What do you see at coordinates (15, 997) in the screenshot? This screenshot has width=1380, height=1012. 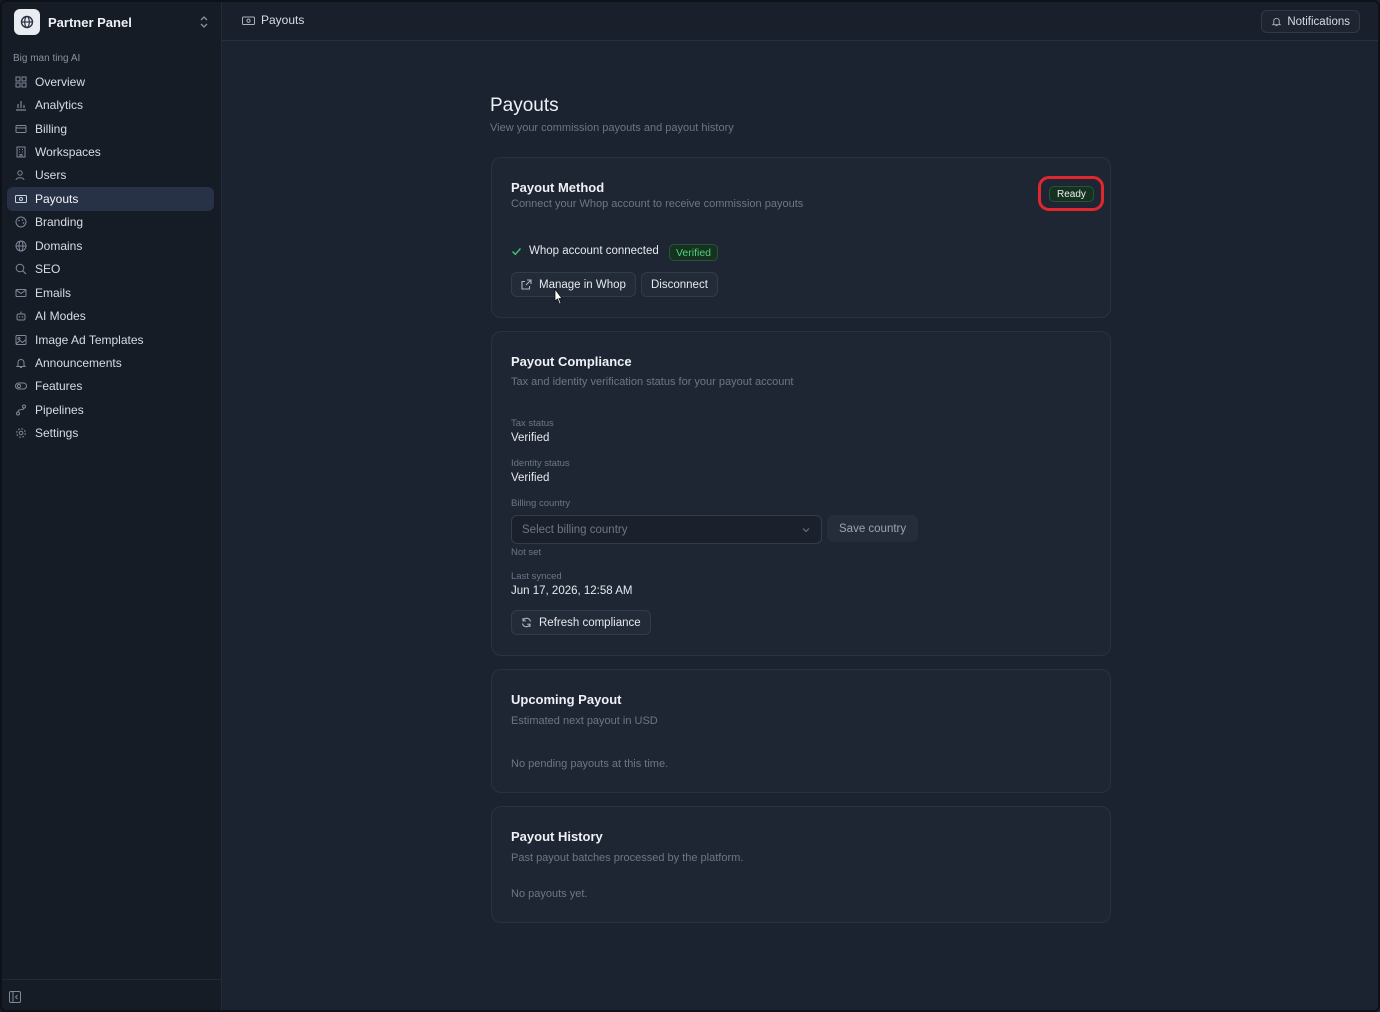 I see `sidebar-toggle-icon` at bounding box center [15, 997].